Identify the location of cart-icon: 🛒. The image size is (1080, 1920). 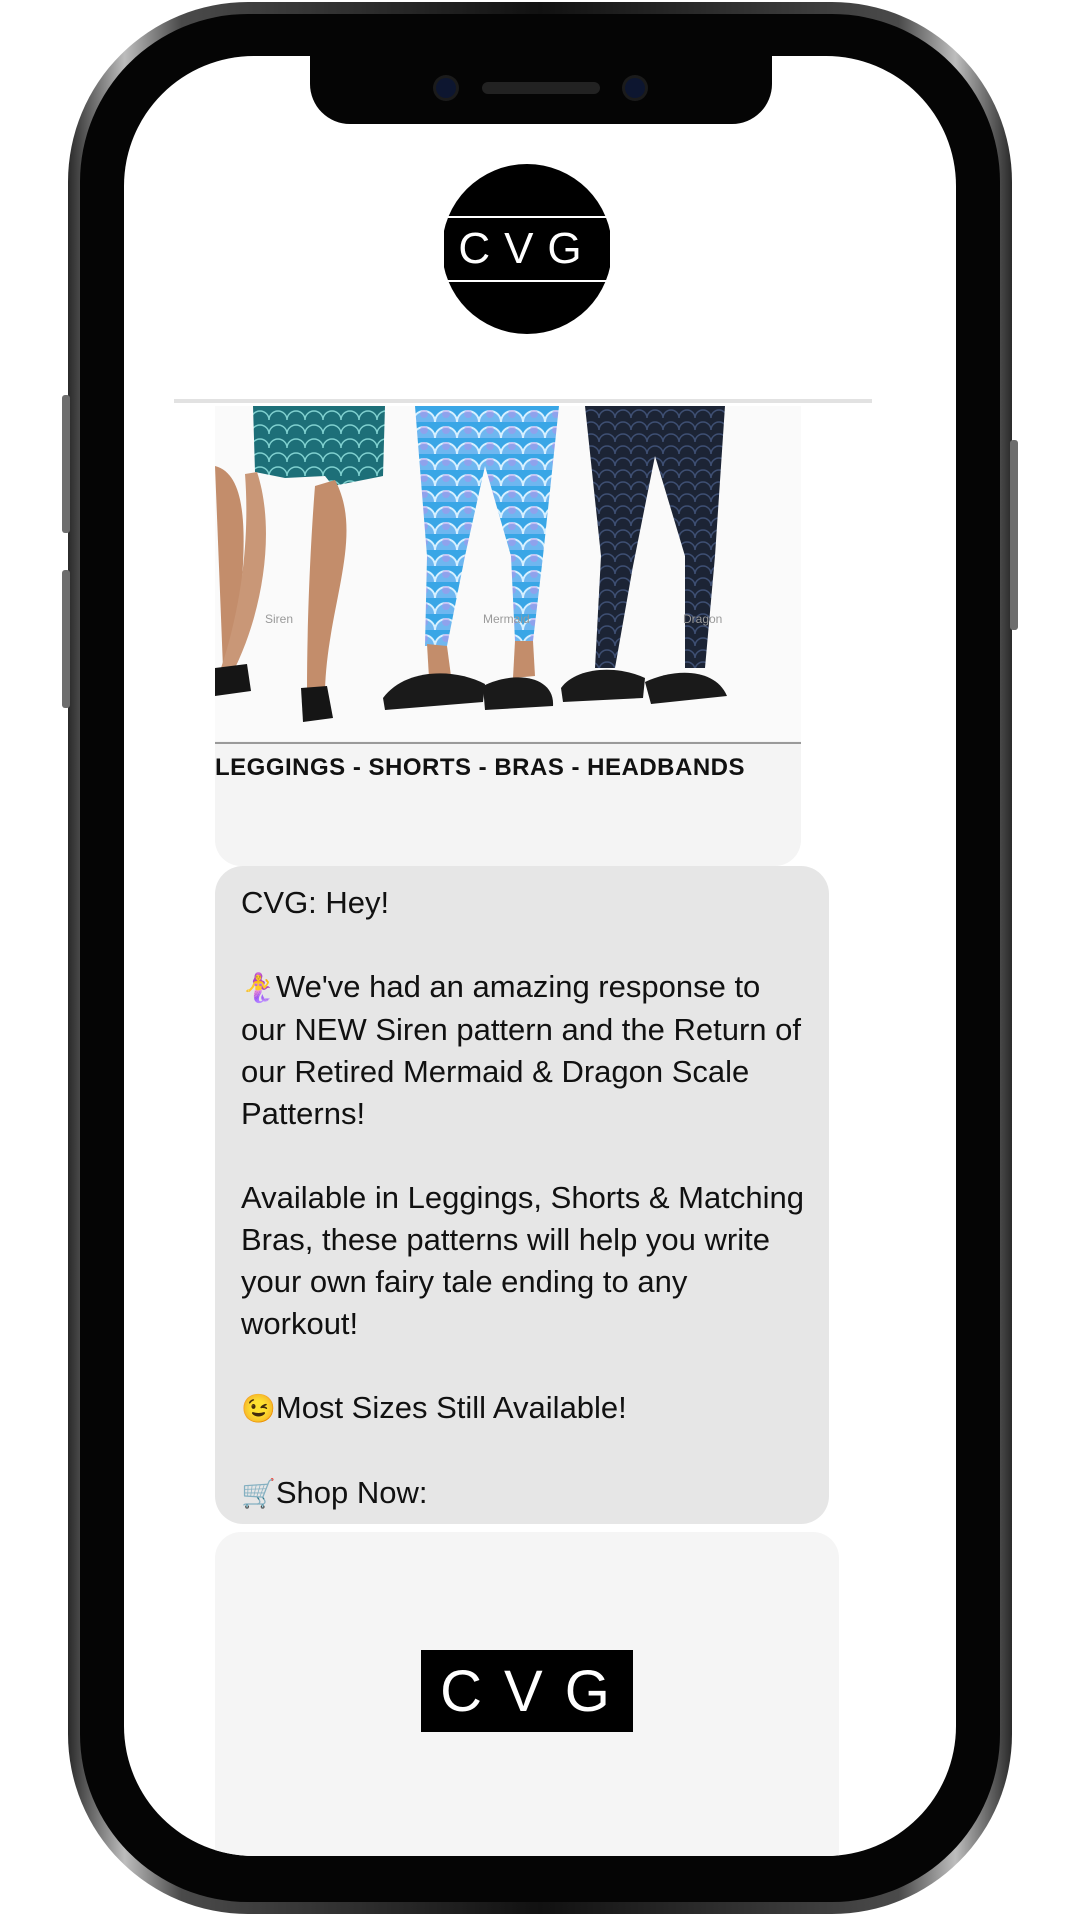
(258, 1493).